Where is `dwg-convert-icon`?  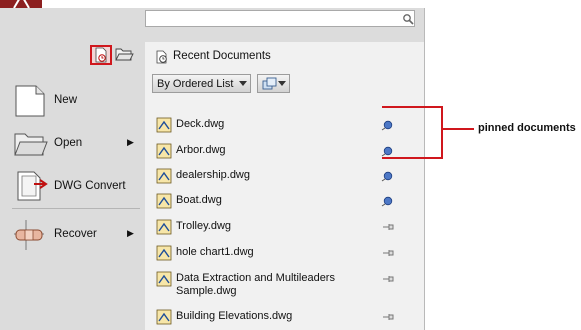
dwg-convert-icon is located at coordinates (32, 186).